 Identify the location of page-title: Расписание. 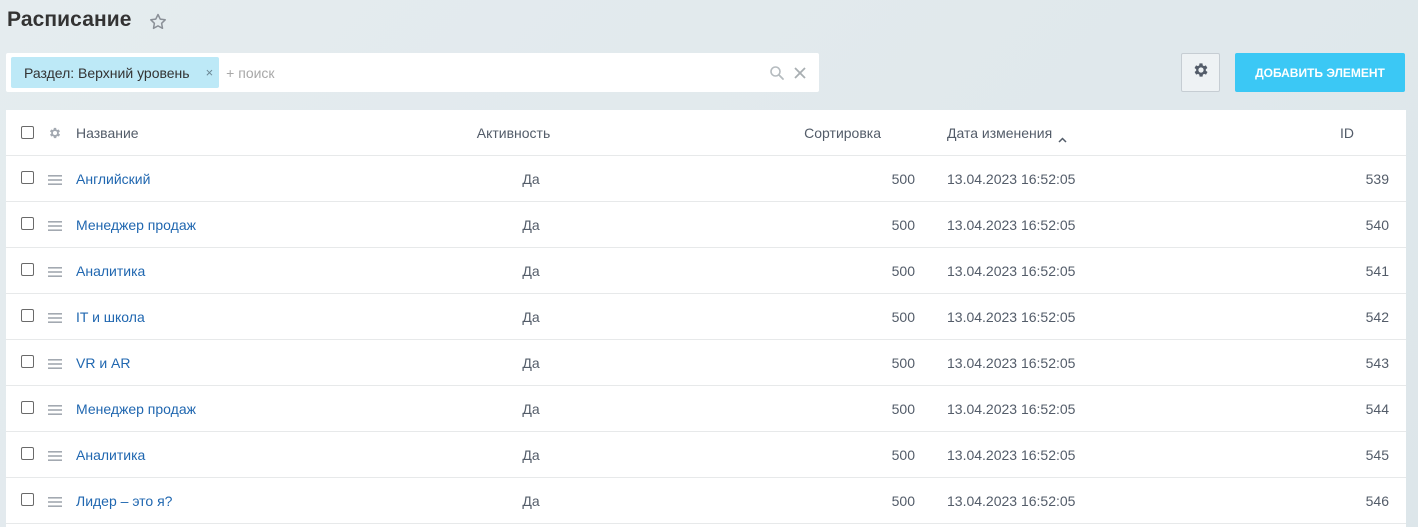
(69, 19).